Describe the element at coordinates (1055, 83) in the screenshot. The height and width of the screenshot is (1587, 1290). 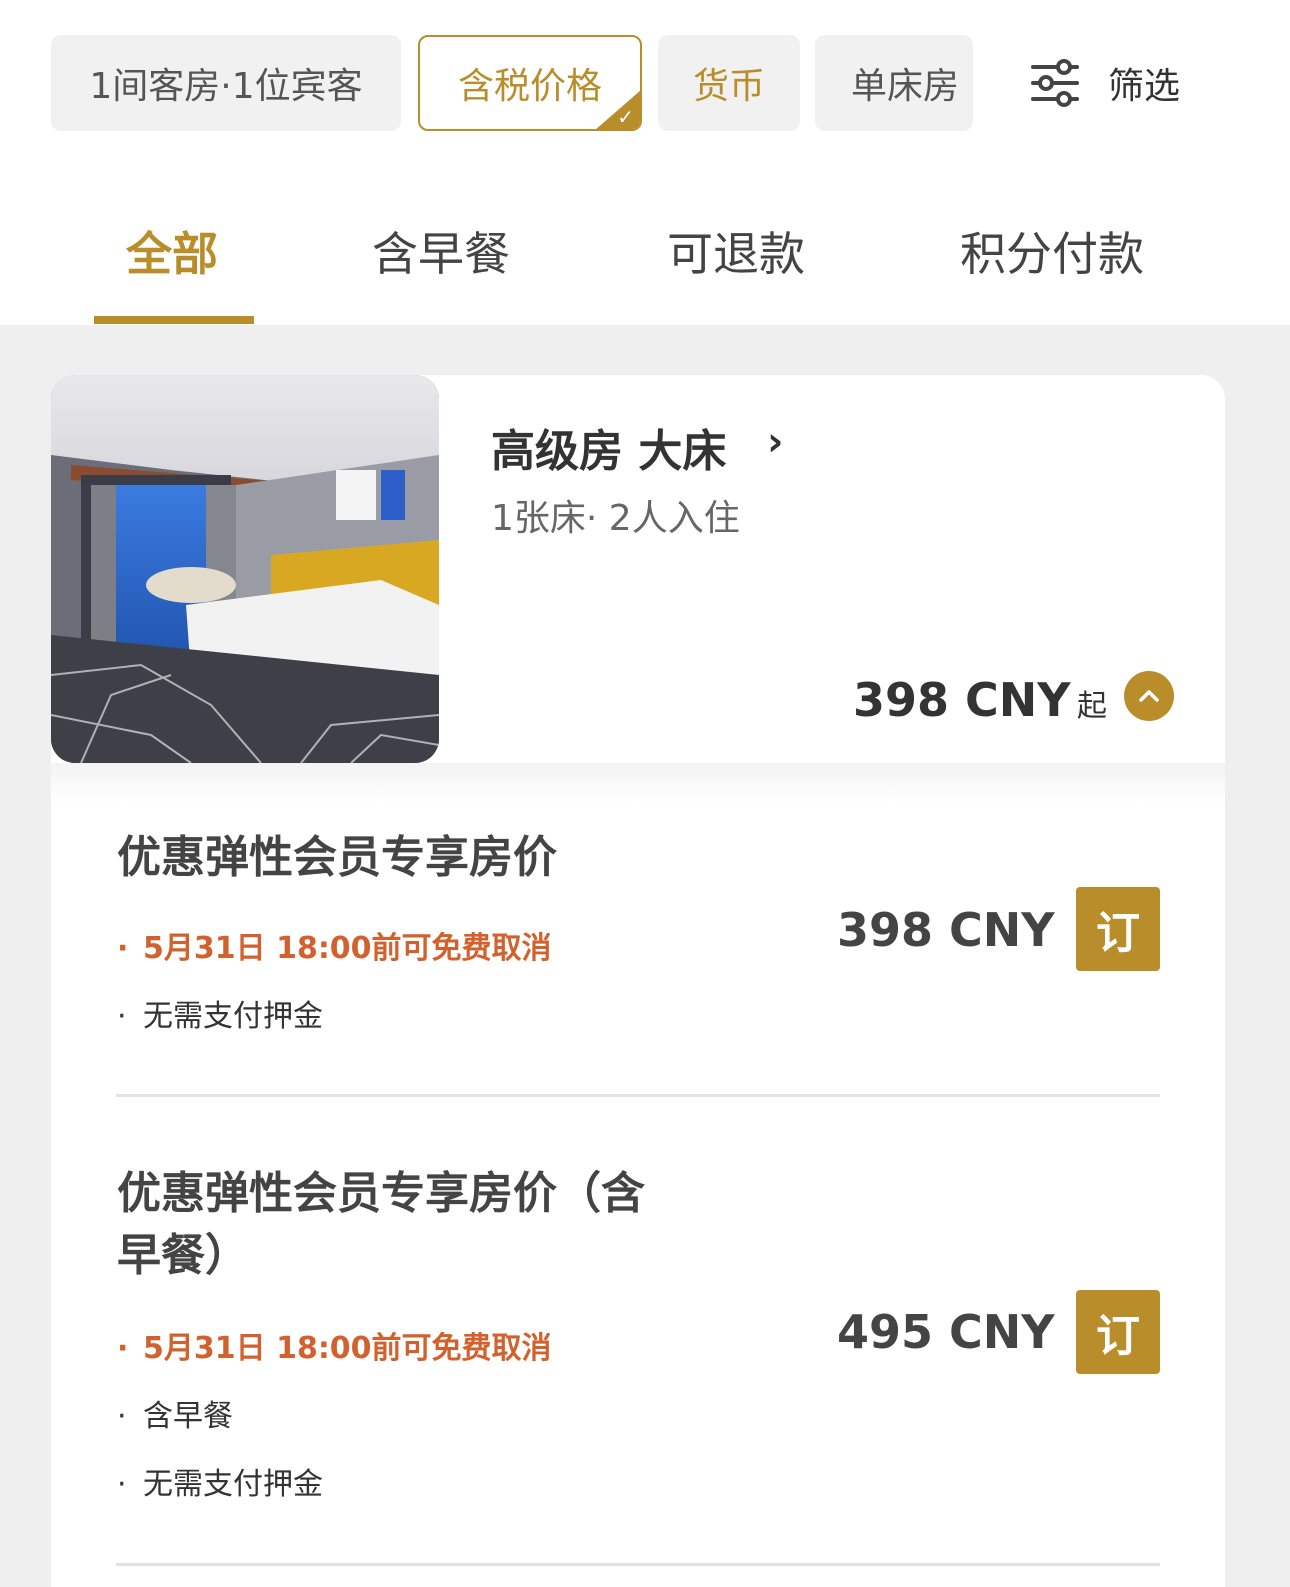
I see `sliders-icon` at that location.